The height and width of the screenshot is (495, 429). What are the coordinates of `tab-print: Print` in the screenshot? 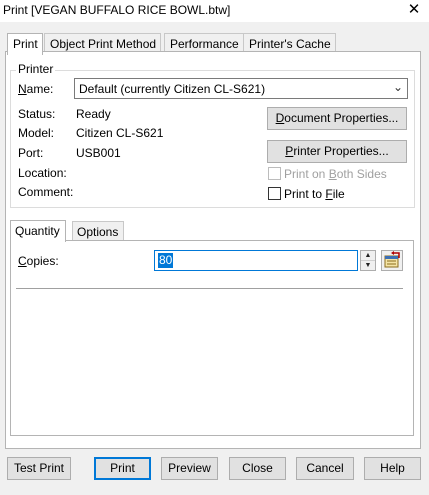 It's located at (25, 44).